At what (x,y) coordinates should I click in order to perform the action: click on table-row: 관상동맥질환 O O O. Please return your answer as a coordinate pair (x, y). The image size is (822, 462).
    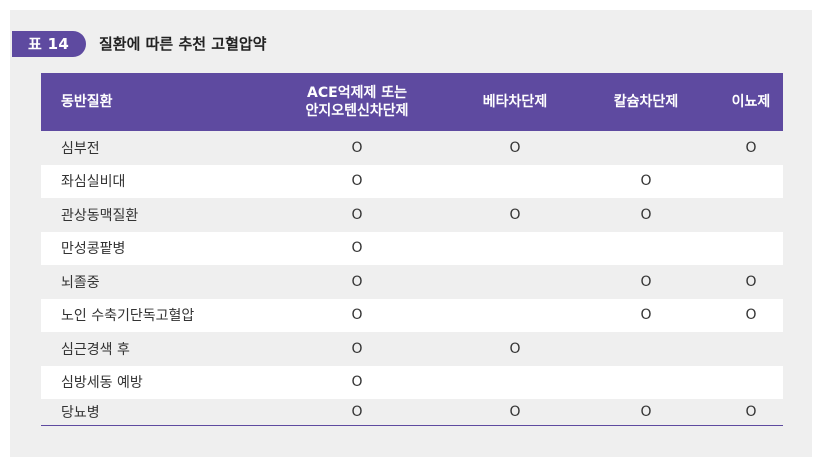
    Looking at the image, I should click on (412, 215).